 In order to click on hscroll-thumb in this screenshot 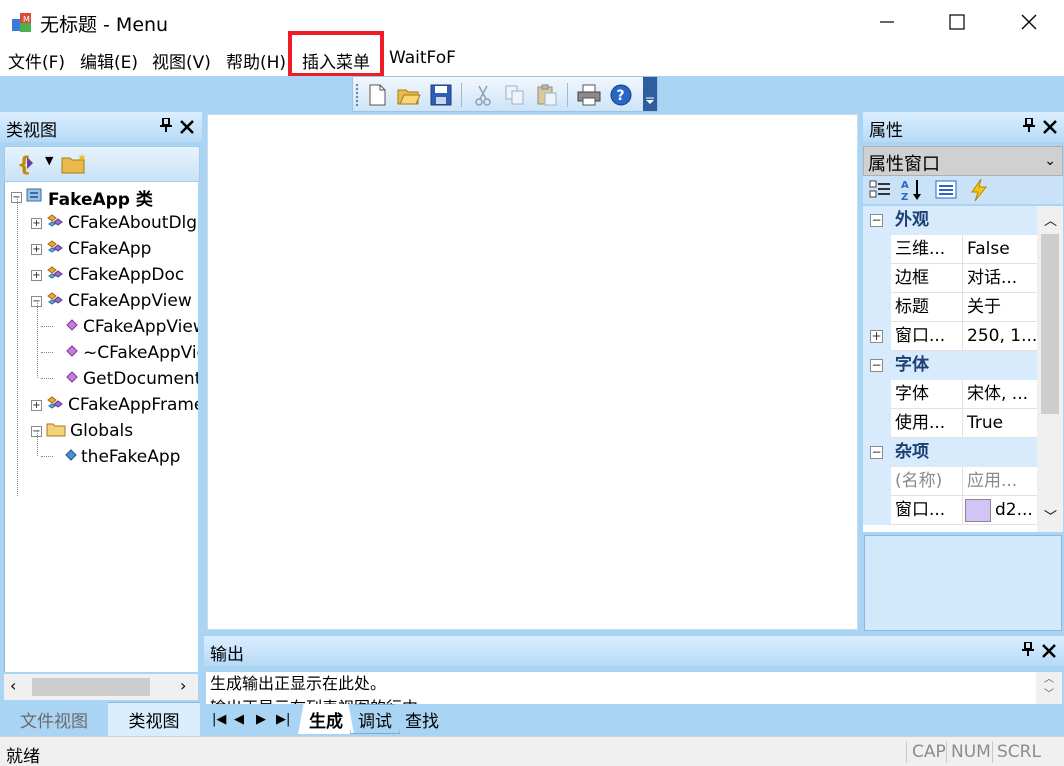, I will do `click(91, 687)`.